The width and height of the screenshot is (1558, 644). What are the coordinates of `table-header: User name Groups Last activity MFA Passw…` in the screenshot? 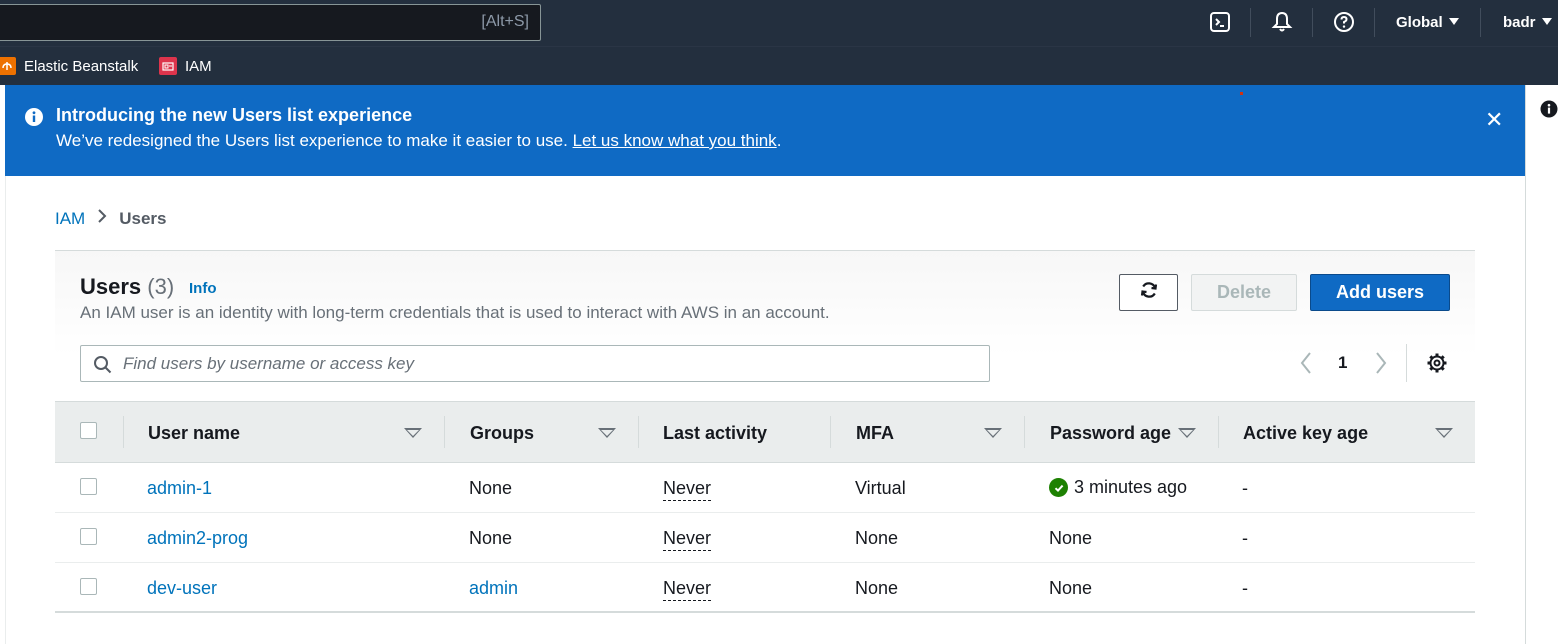 It's located at (765, 432).